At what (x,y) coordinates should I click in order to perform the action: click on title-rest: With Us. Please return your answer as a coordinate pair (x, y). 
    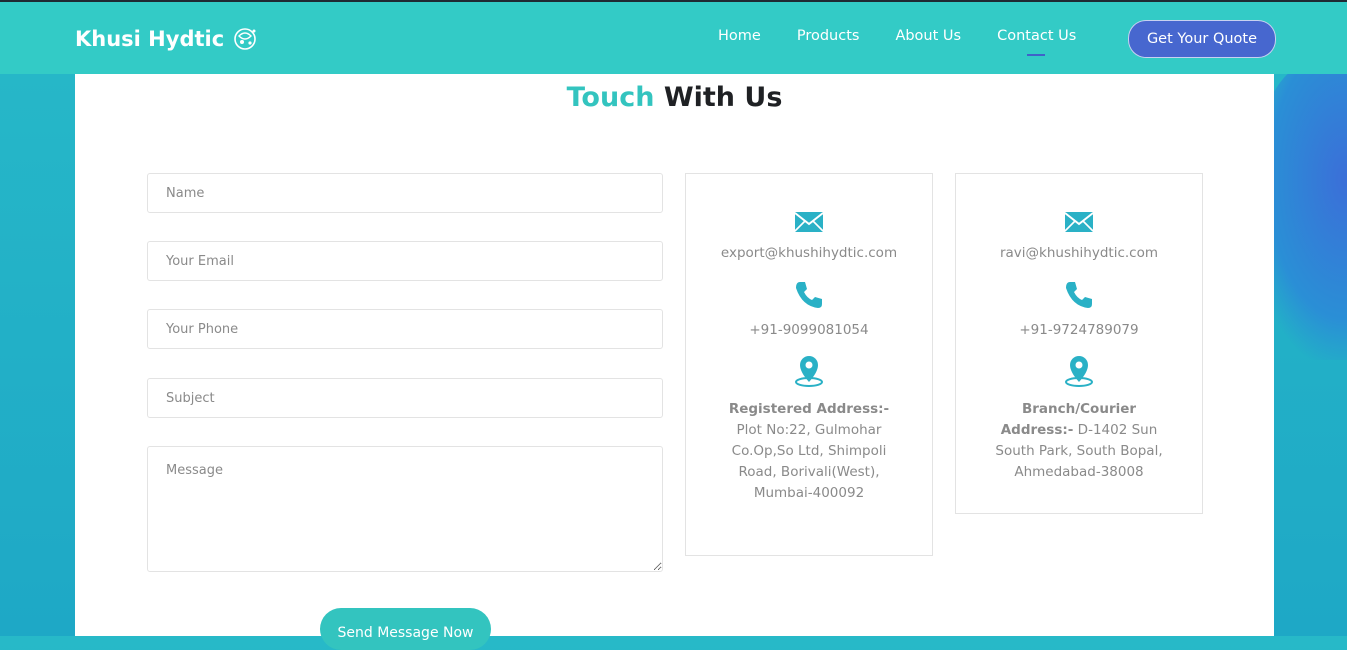
    Looking at the image, I should click on (723, 97).